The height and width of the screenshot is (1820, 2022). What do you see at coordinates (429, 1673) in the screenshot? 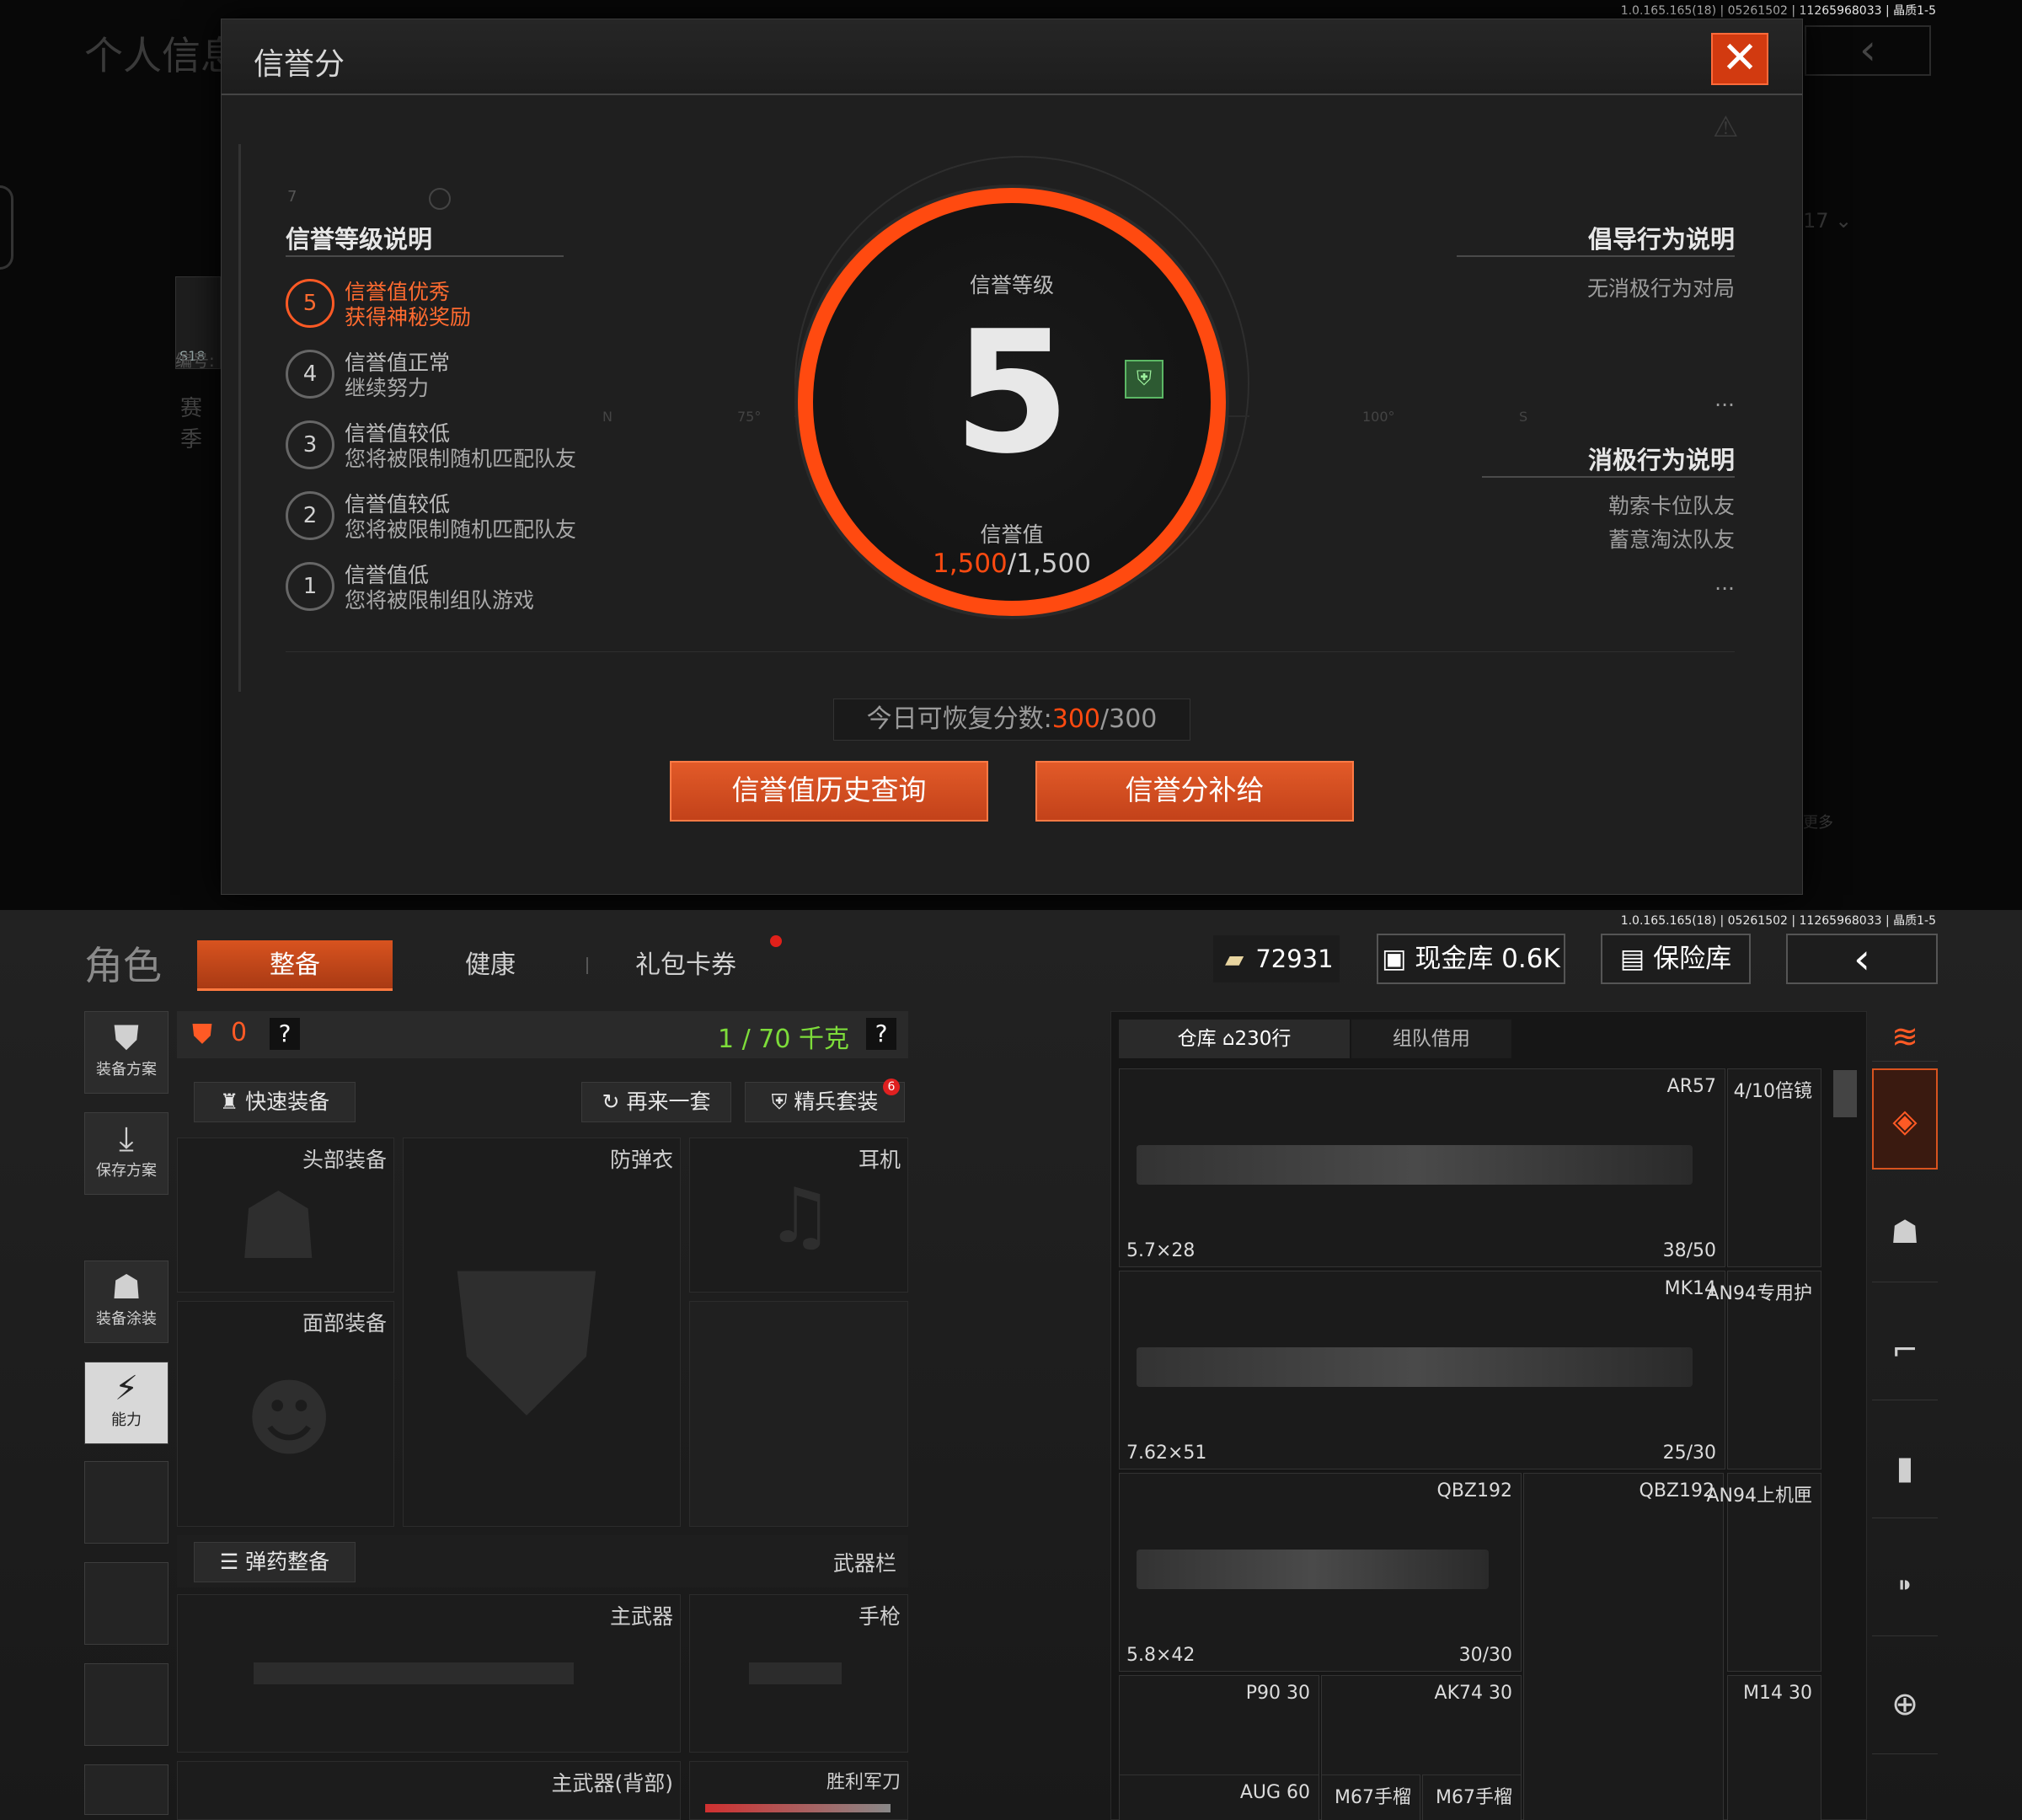
I see `primary-weapon-slot: 主武器` at bounding box center [429, 1673].